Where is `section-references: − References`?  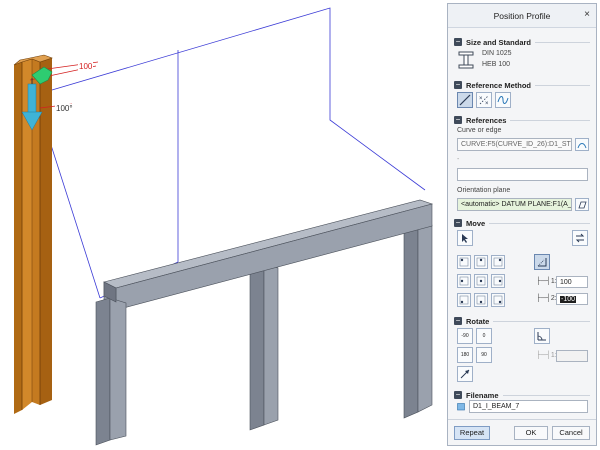
section-references: − References is located at coordinates (522, 120).